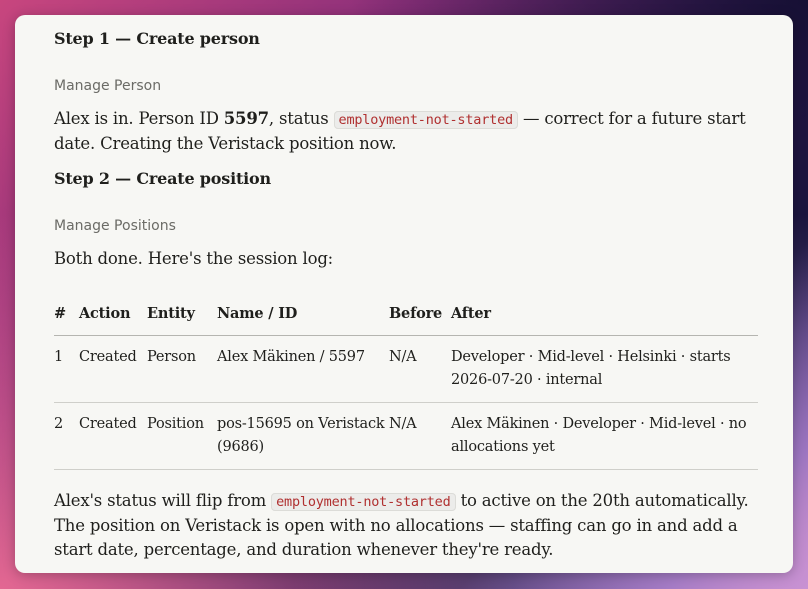 The height and width of the screenshot is (589, 808). What do you see at coordinates (246, 118) in the screenshot?
I see `person-id: 5597` at bounding box center [246, 118].